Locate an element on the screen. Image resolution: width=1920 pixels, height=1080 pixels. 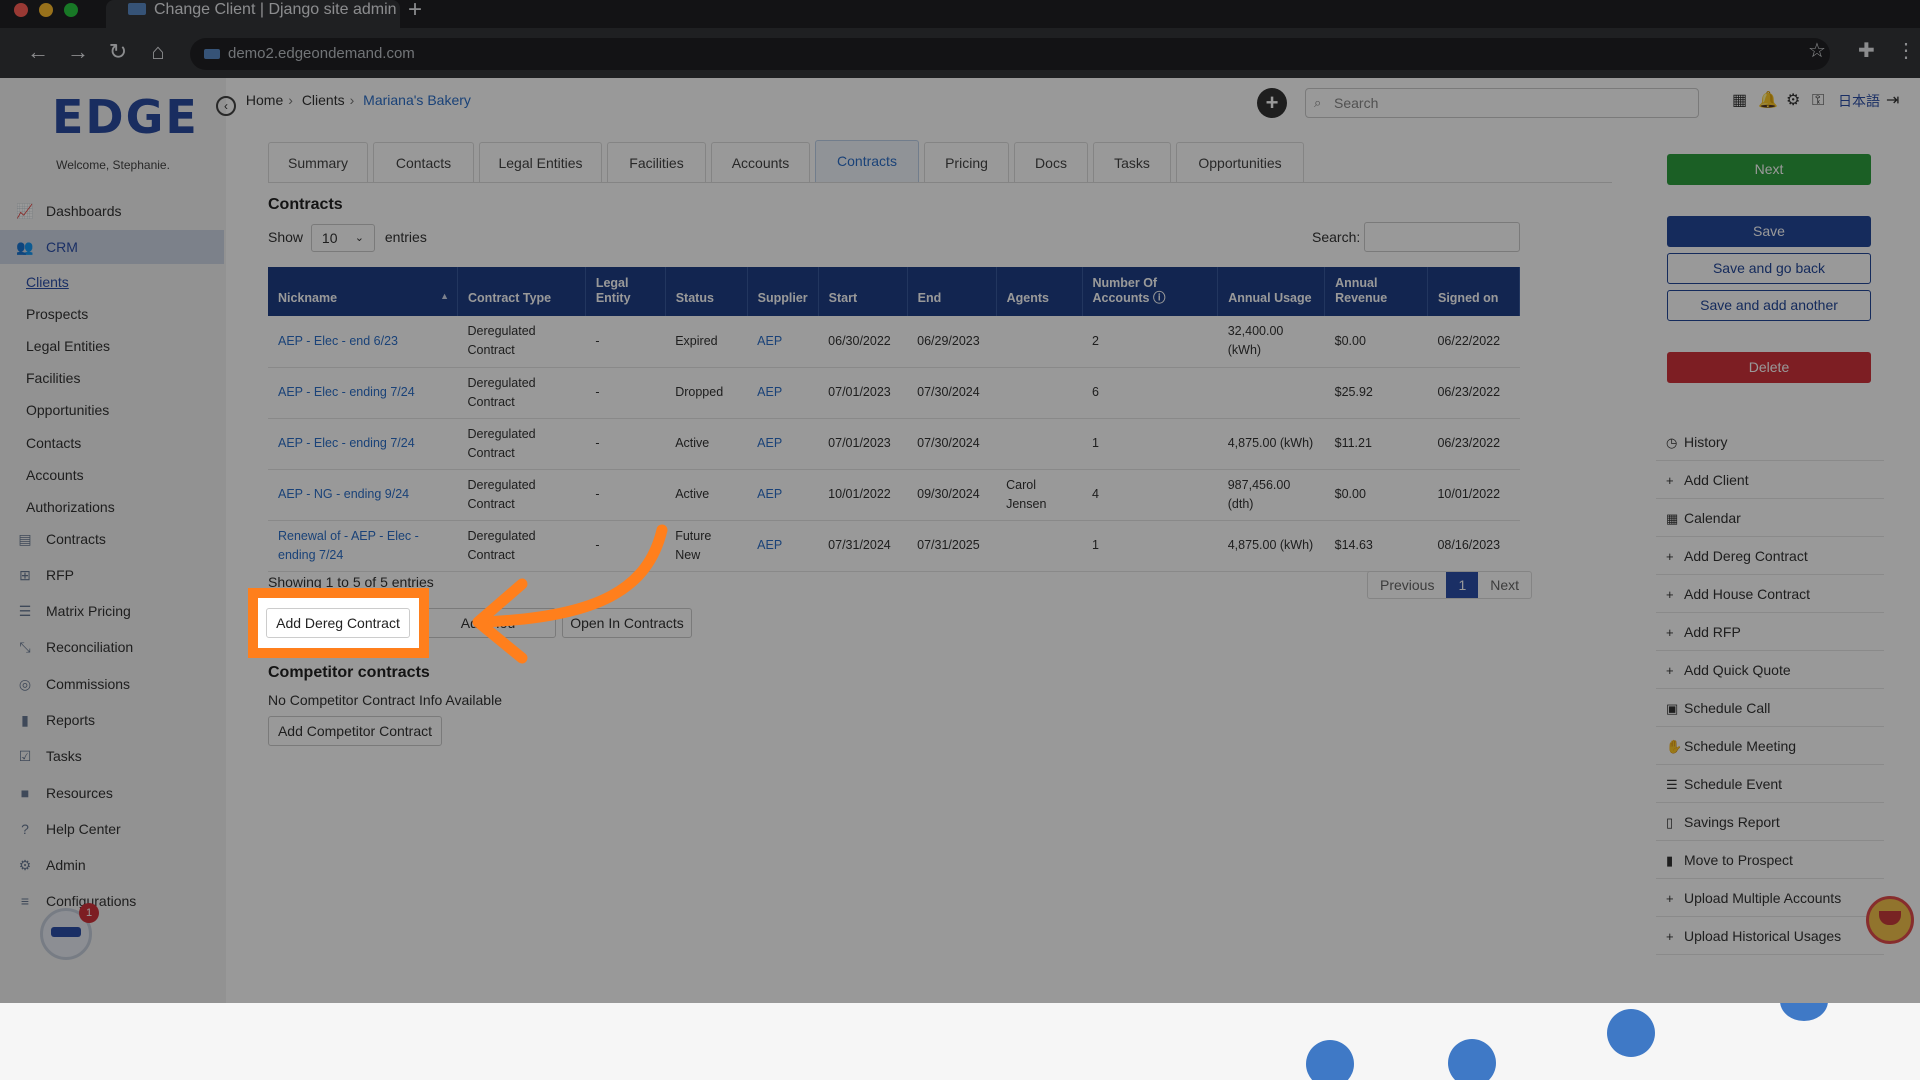
tab-docs: Docs is located at coordinates (1051, 162).